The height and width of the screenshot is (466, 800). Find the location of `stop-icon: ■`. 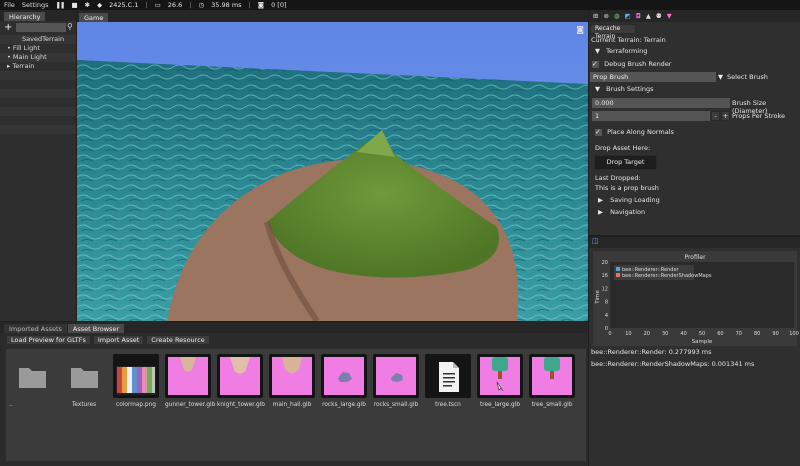

stop-icon: ■ is located at coordinates (74, 5).